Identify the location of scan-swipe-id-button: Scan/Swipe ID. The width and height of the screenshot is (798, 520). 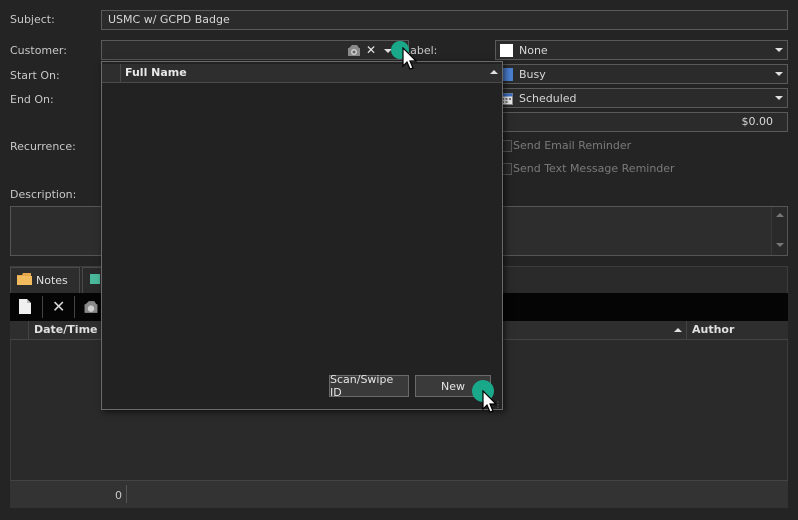
(369, 386).